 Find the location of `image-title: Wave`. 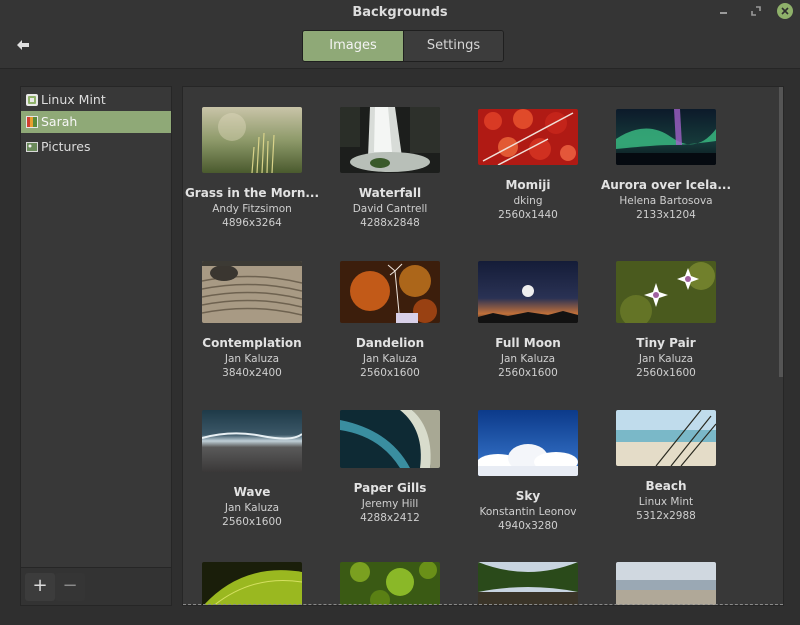

image-title: Wave is located at coordinates (252, 492).